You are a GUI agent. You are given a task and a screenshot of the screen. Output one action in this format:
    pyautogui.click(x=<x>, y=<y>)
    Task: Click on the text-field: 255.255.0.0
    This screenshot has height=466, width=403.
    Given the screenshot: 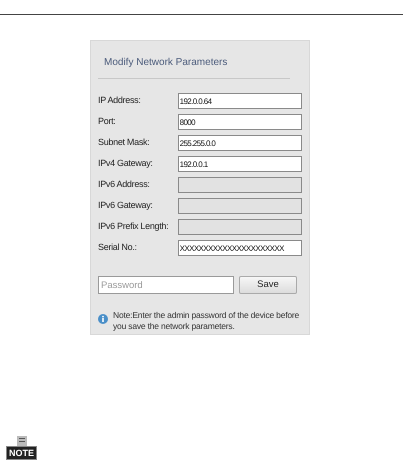 What is the action you would take?
    pyautogui.click(x=240, y=143)
    